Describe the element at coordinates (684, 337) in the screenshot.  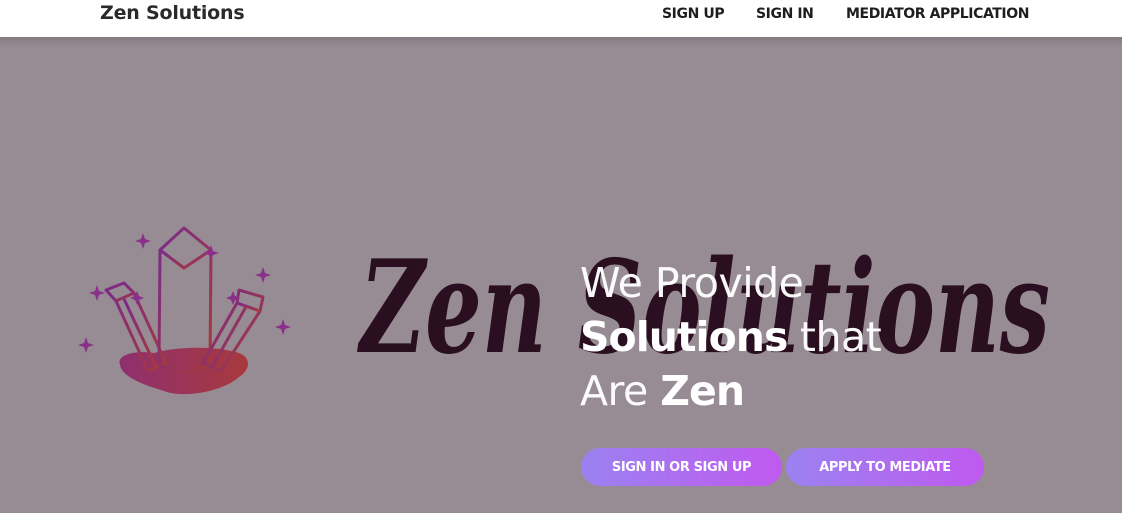
I see `tagline-solutions: Solutions` at that location.